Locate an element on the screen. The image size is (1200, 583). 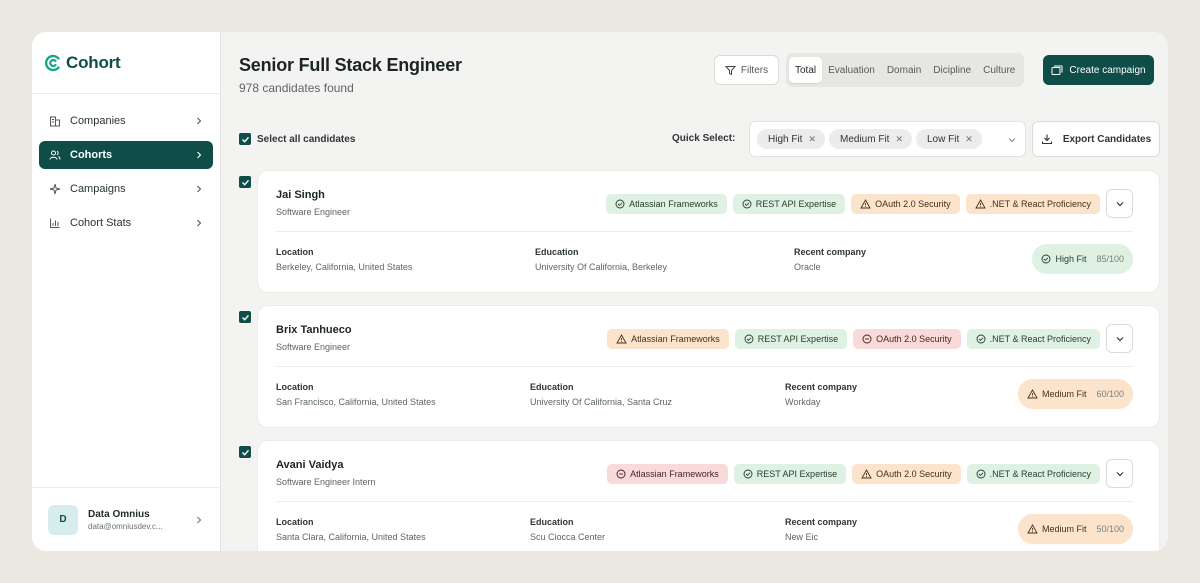
tab-culture: Culture is located at coordinates (999, 70).